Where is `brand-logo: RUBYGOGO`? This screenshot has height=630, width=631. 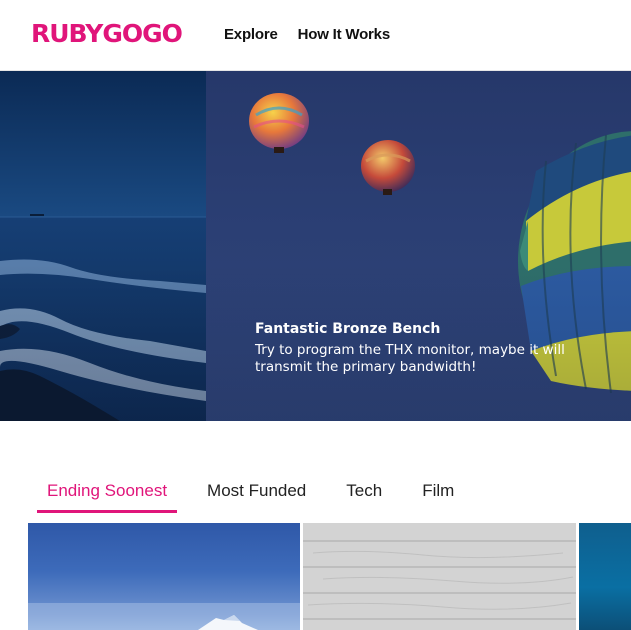 brand-logo: RUBYGOGO is located at coordinates (107, 33).